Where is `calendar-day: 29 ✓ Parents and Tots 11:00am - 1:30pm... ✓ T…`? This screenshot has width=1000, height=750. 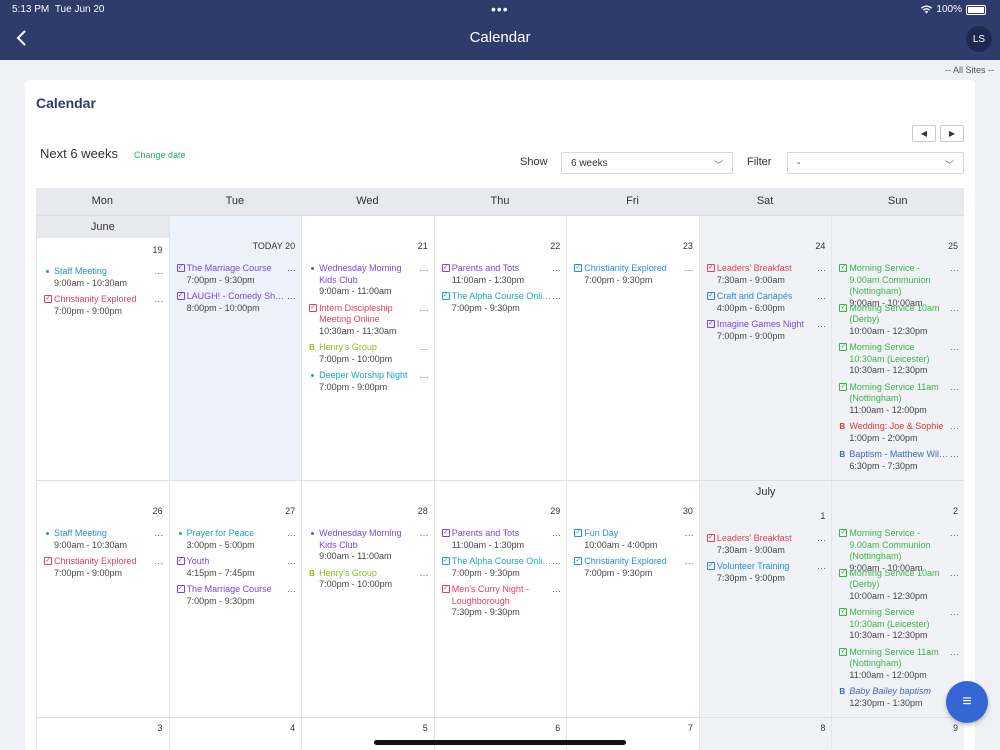 calendar-day: 29 ✓ Parents and Tots 11:00am - 1:30pm... ✓ T… is located at coordinates (500, 599).